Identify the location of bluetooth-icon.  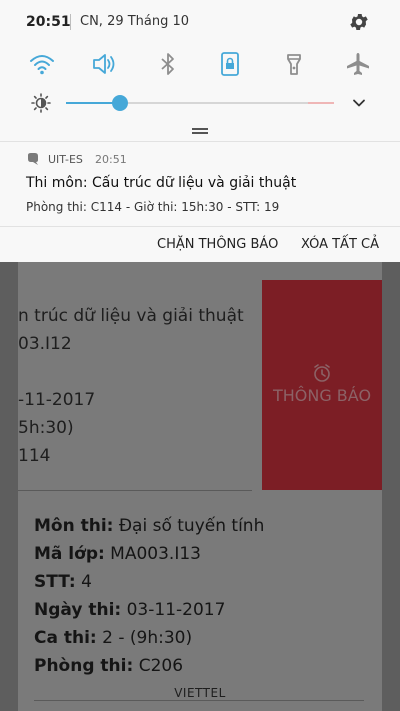
(168, 64).